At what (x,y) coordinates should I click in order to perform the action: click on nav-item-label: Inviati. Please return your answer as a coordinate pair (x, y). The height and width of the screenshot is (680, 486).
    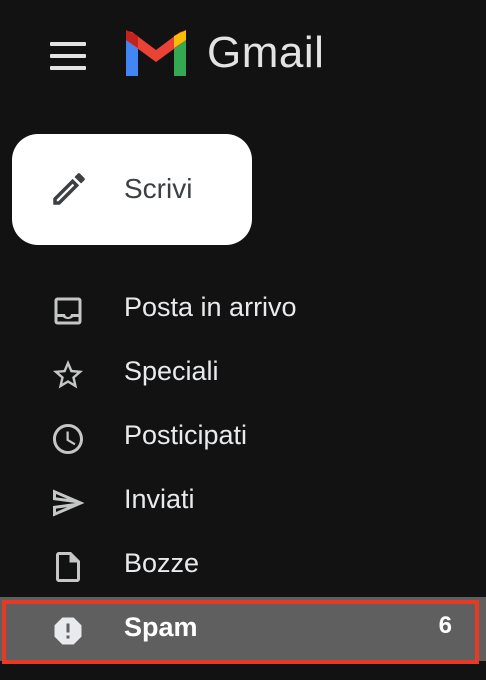
    Looking at the image, I should click on (159, 499).